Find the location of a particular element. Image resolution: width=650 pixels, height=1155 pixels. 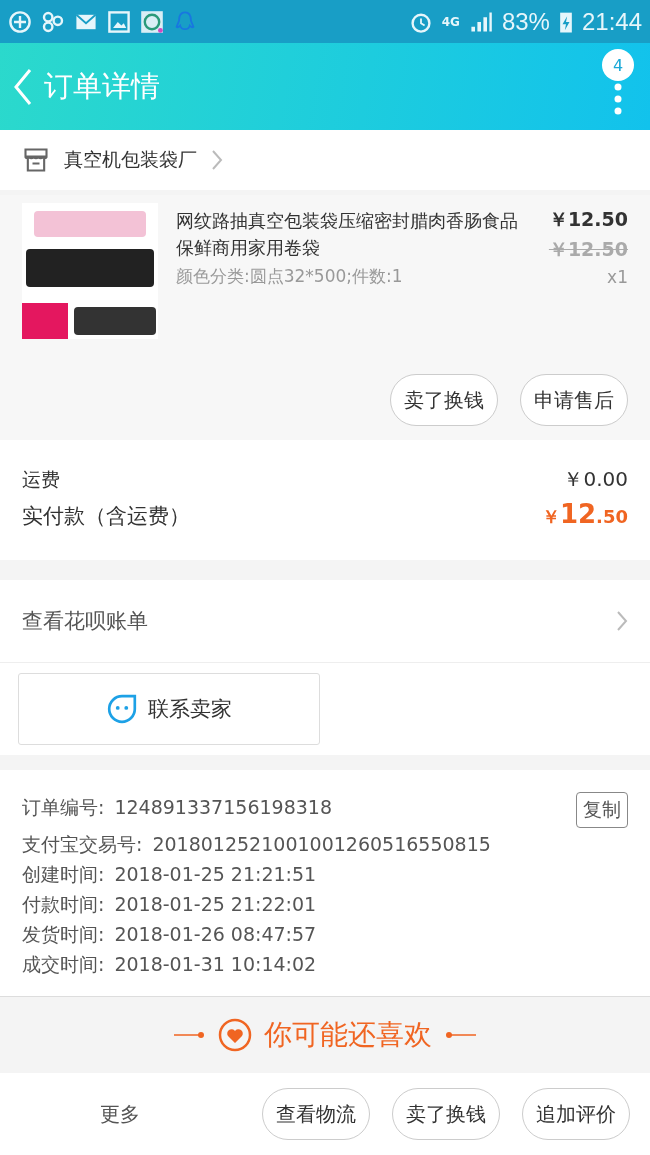

bill-row: 查看花呗账单 is located at coordinates (325, 621).